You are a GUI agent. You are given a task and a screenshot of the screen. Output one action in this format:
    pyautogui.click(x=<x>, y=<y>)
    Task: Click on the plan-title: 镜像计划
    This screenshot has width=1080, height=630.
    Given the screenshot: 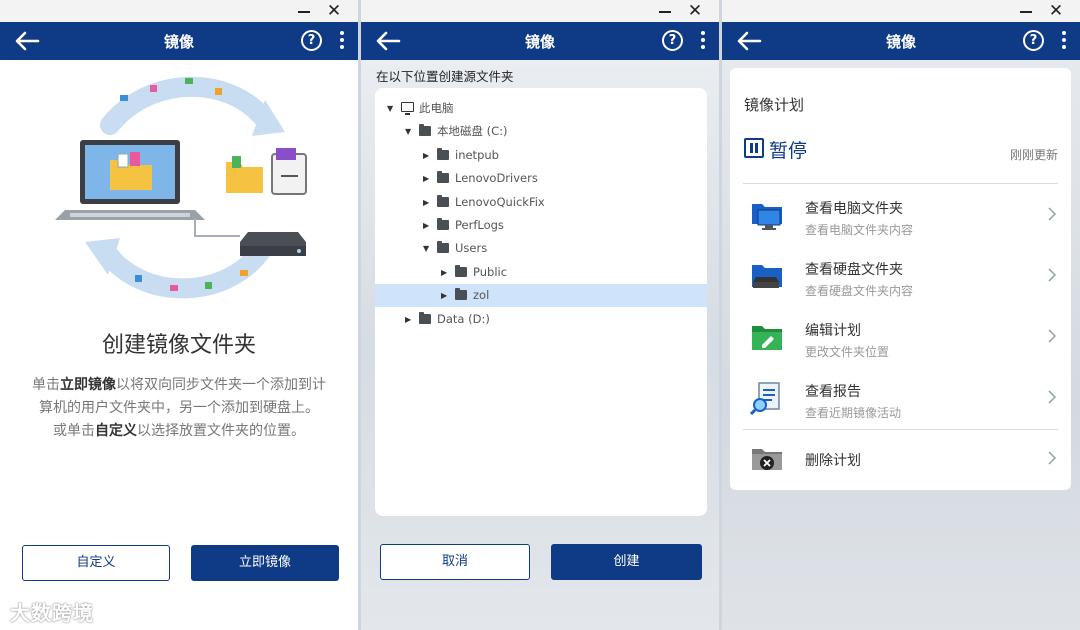 What is the action you would take?
    pyautogui.click(x=774, y=105)
    